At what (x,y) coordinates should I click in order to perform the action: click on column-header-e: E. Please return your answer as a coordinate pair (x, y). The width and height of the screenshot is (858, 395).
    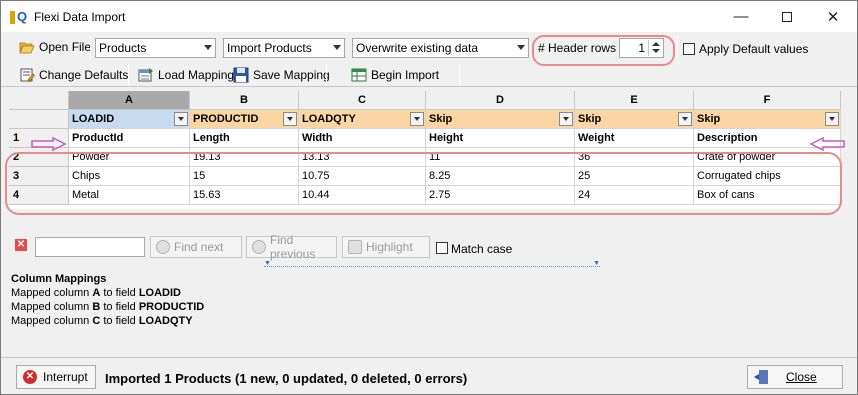
    Looking at the image, I should click on (634, 100).